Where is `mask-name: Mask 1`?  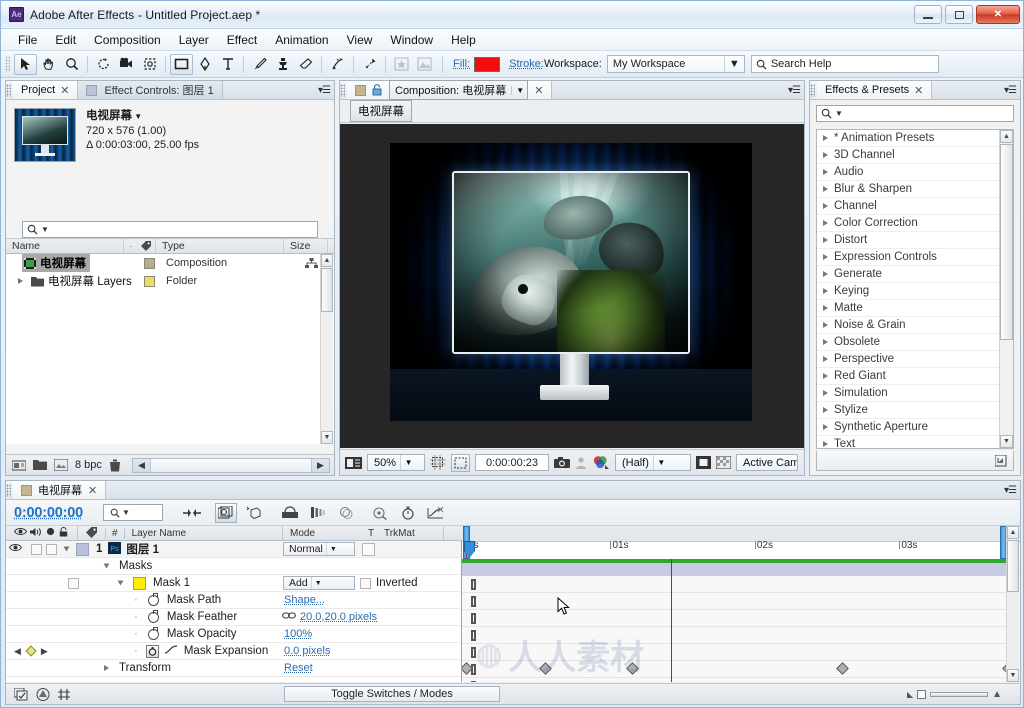 mask-name: Mask 1 is located at coordinates (171, 583).